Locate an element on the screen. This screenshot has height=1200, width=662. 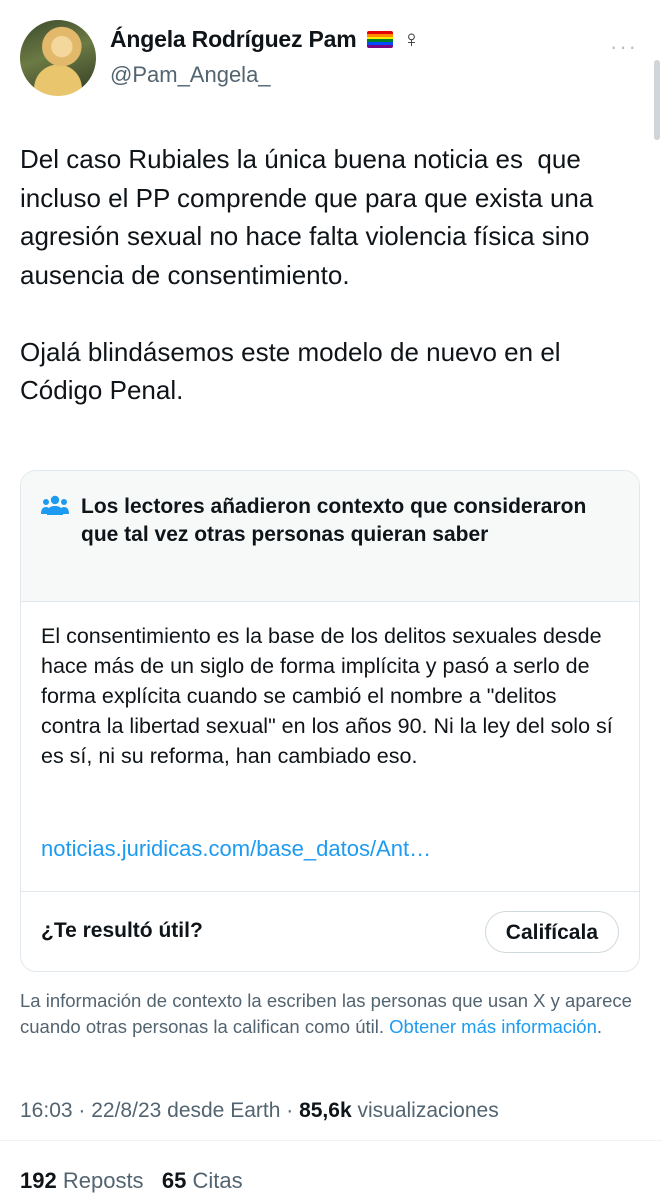
venus-symbol-icon: ♀ is located at coordinates (411, 39).